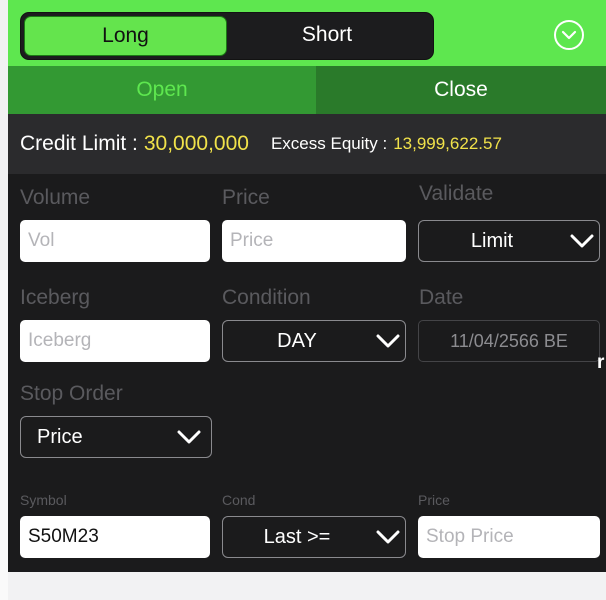 The image size is (606, 600). Describe the element at coordinates (115, 241) in the screenshot. I see `volume-input: Vol` at that location.